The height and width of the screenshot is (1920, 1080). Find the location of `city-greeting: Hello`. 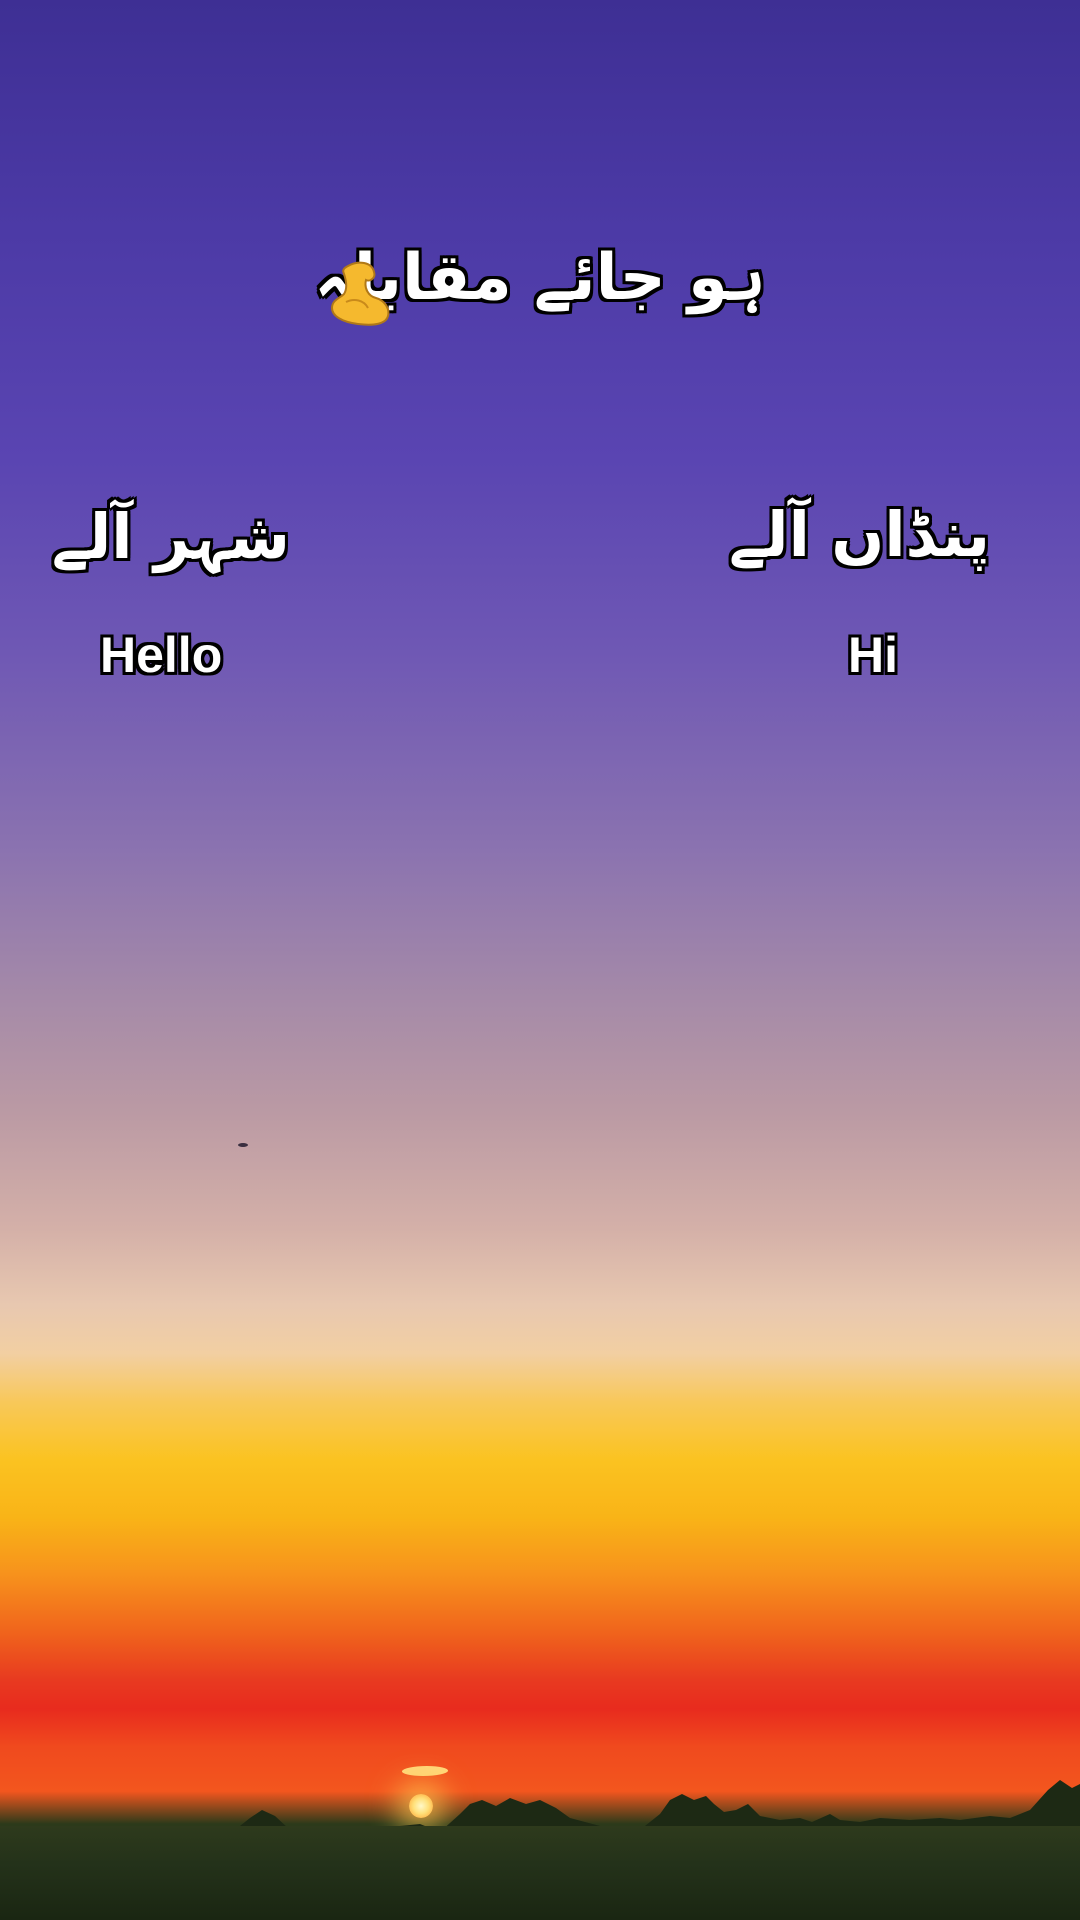

city-greeting: Hello is located at coordinates (161, 655).